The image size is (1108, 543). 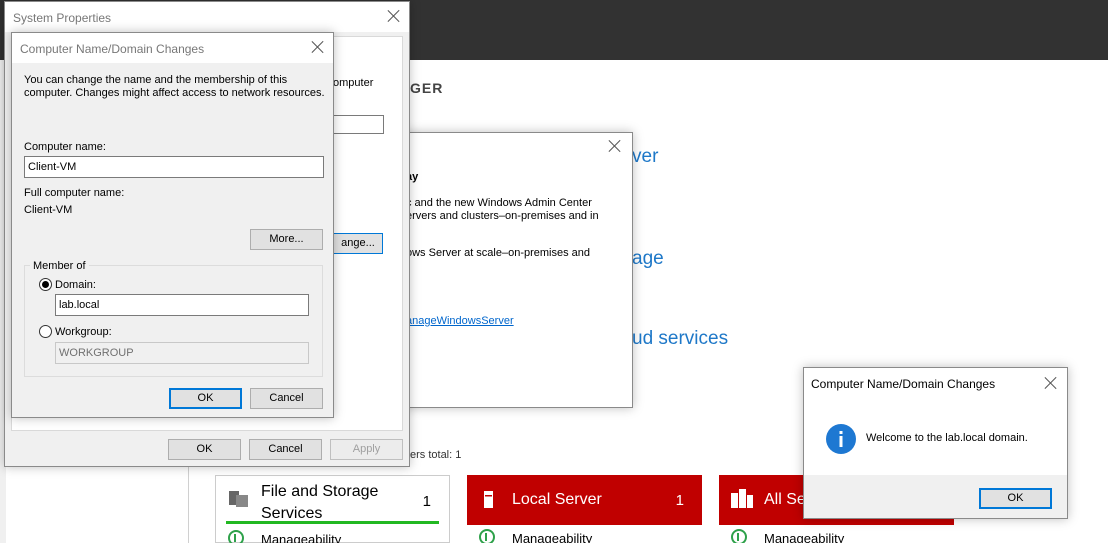 What do you see at coordinates (174, 167) in the screenshot?
I see `computer-name-input: Client-VM` at bounding box center [174, 167].